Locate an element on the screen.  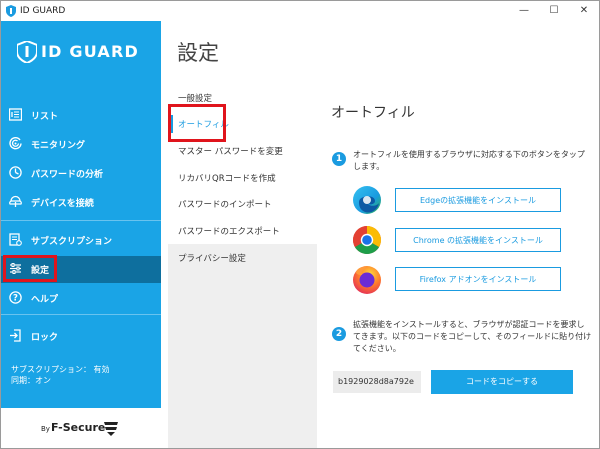
fsecure-logo-icon is located at coordinates (111, 429).